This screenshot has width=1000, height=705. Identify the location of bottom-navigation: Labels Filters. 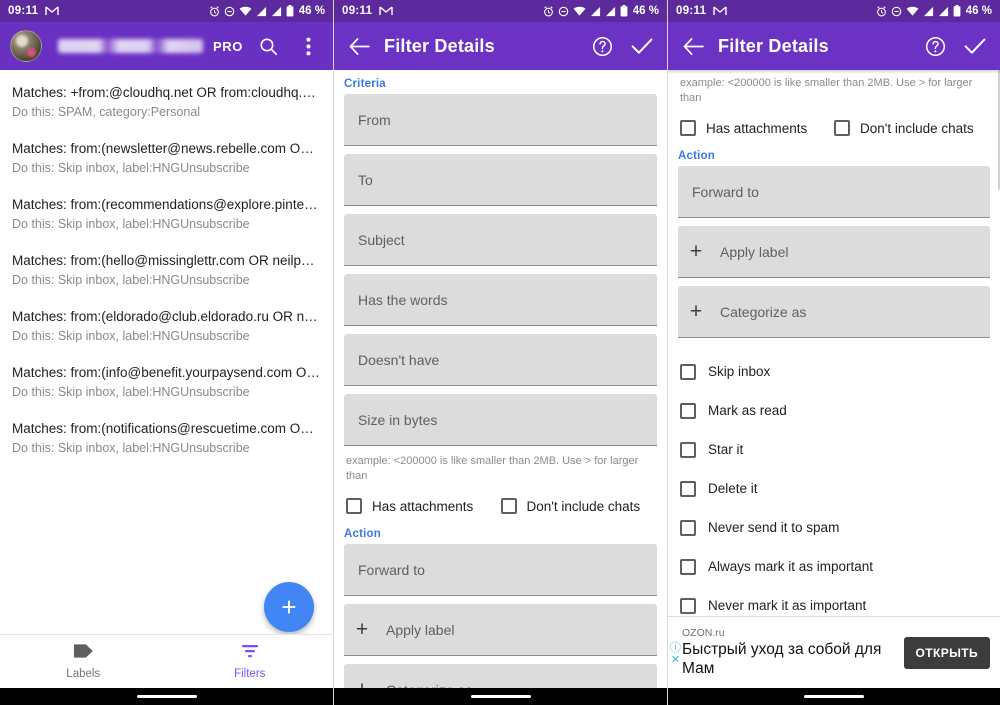
(166, 661).